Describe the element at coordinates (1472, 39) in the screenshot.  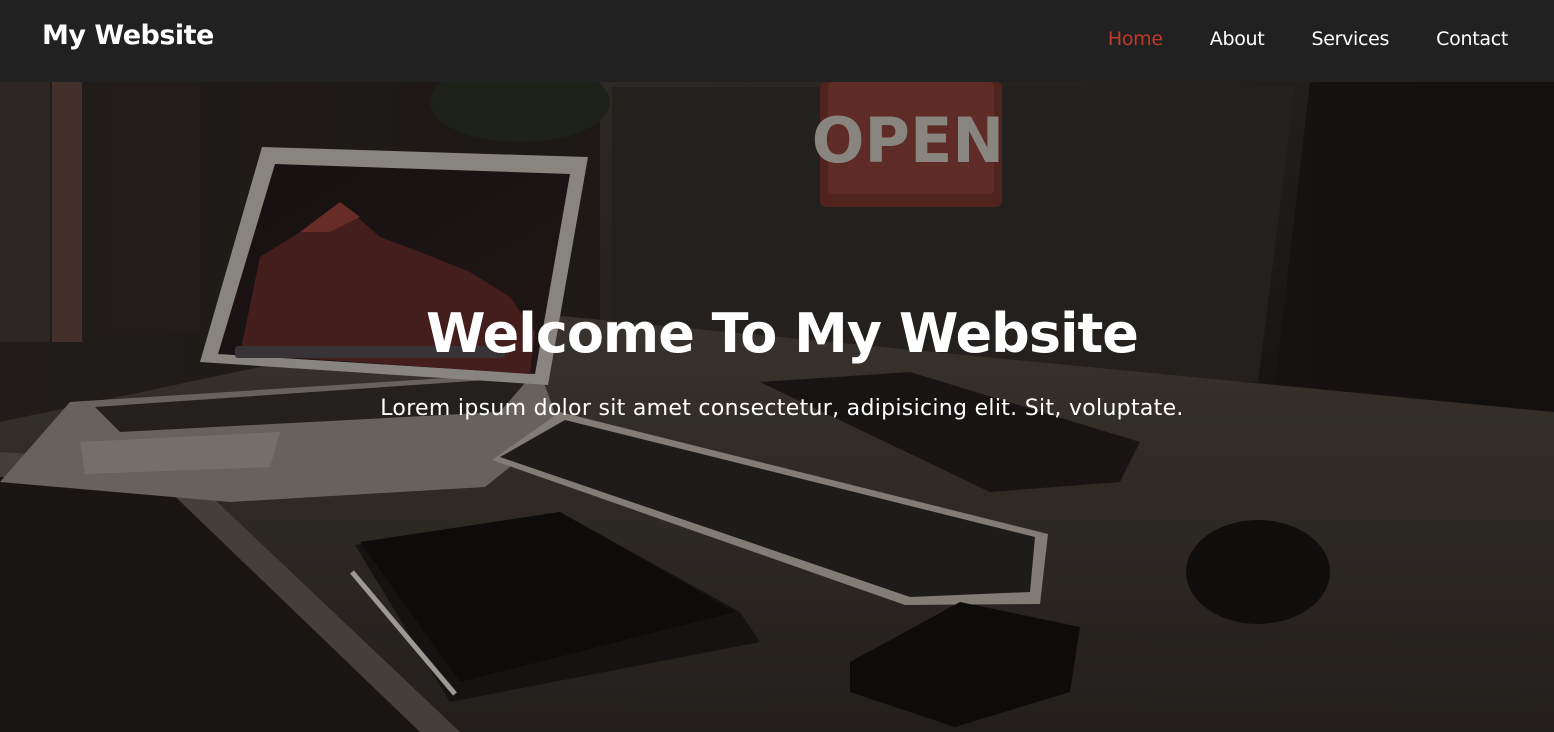
I see `nav-link-contact: Contact` at that location.